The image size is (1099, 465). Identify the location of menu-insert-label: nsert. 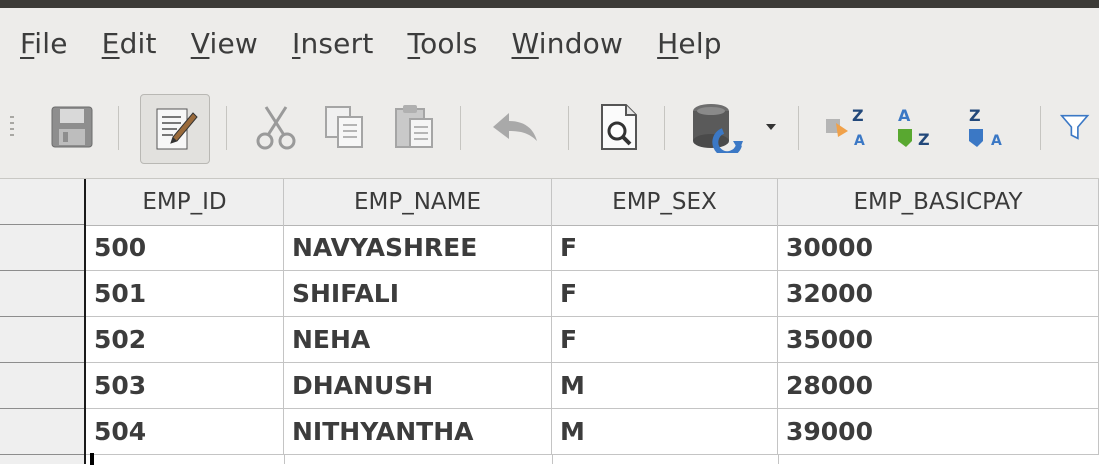
(337, 43).